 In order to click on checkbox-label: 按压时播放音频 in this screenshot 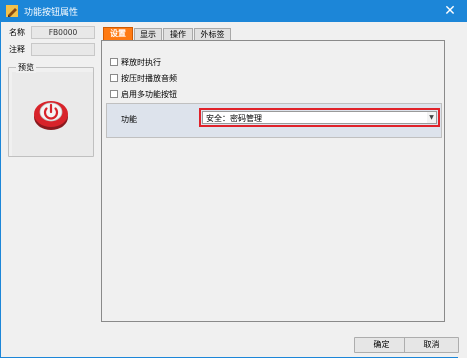, I will do `click(149, 78)`.